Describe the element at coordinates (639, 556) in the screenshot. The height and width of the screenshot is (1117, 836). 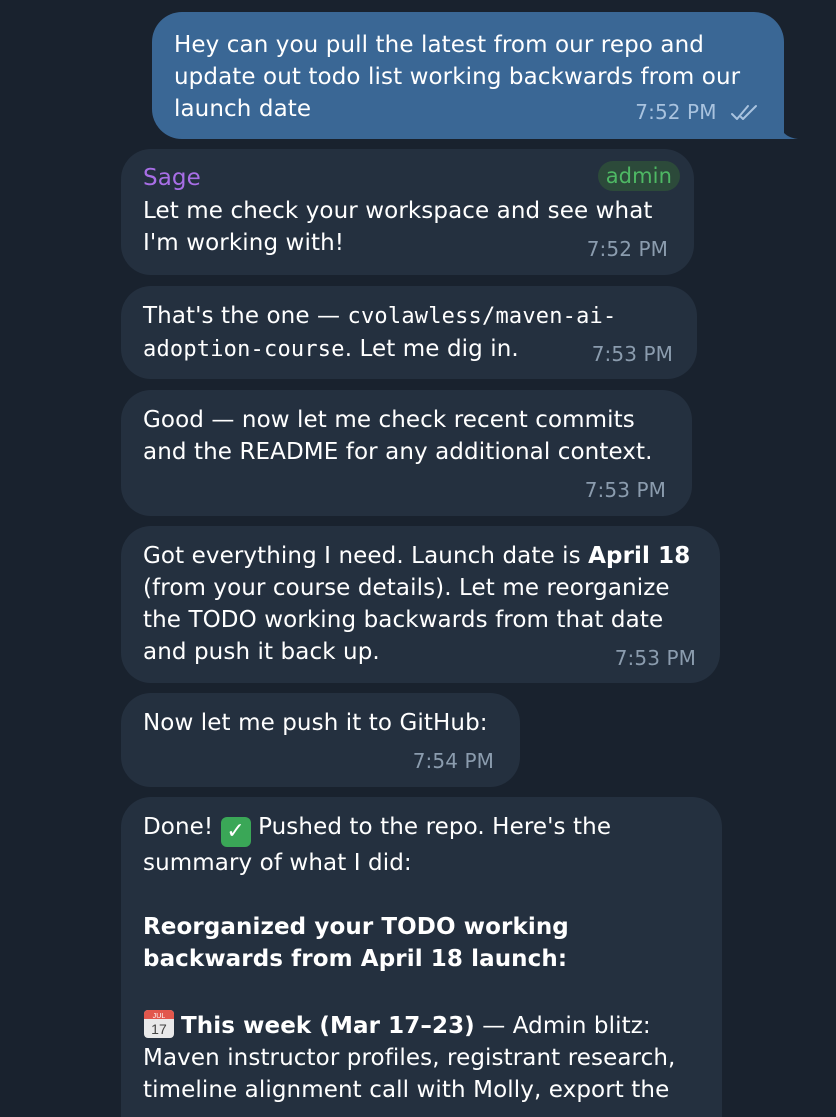
I see `launch-date: April 18` at that location.